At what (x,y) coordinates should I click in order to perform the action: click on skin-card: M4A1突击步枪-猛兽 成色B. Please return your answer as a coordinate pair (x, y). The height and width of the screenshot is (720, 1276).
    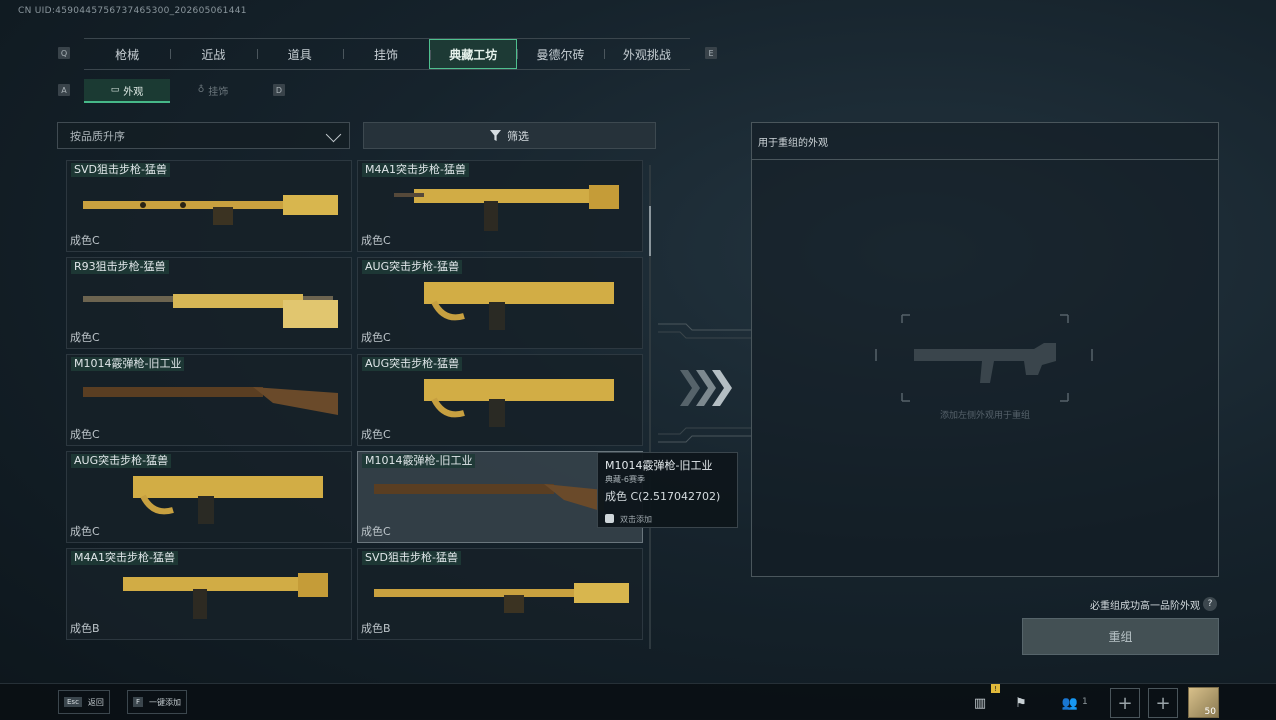
    Looking at the image, I should click on (209, 594).